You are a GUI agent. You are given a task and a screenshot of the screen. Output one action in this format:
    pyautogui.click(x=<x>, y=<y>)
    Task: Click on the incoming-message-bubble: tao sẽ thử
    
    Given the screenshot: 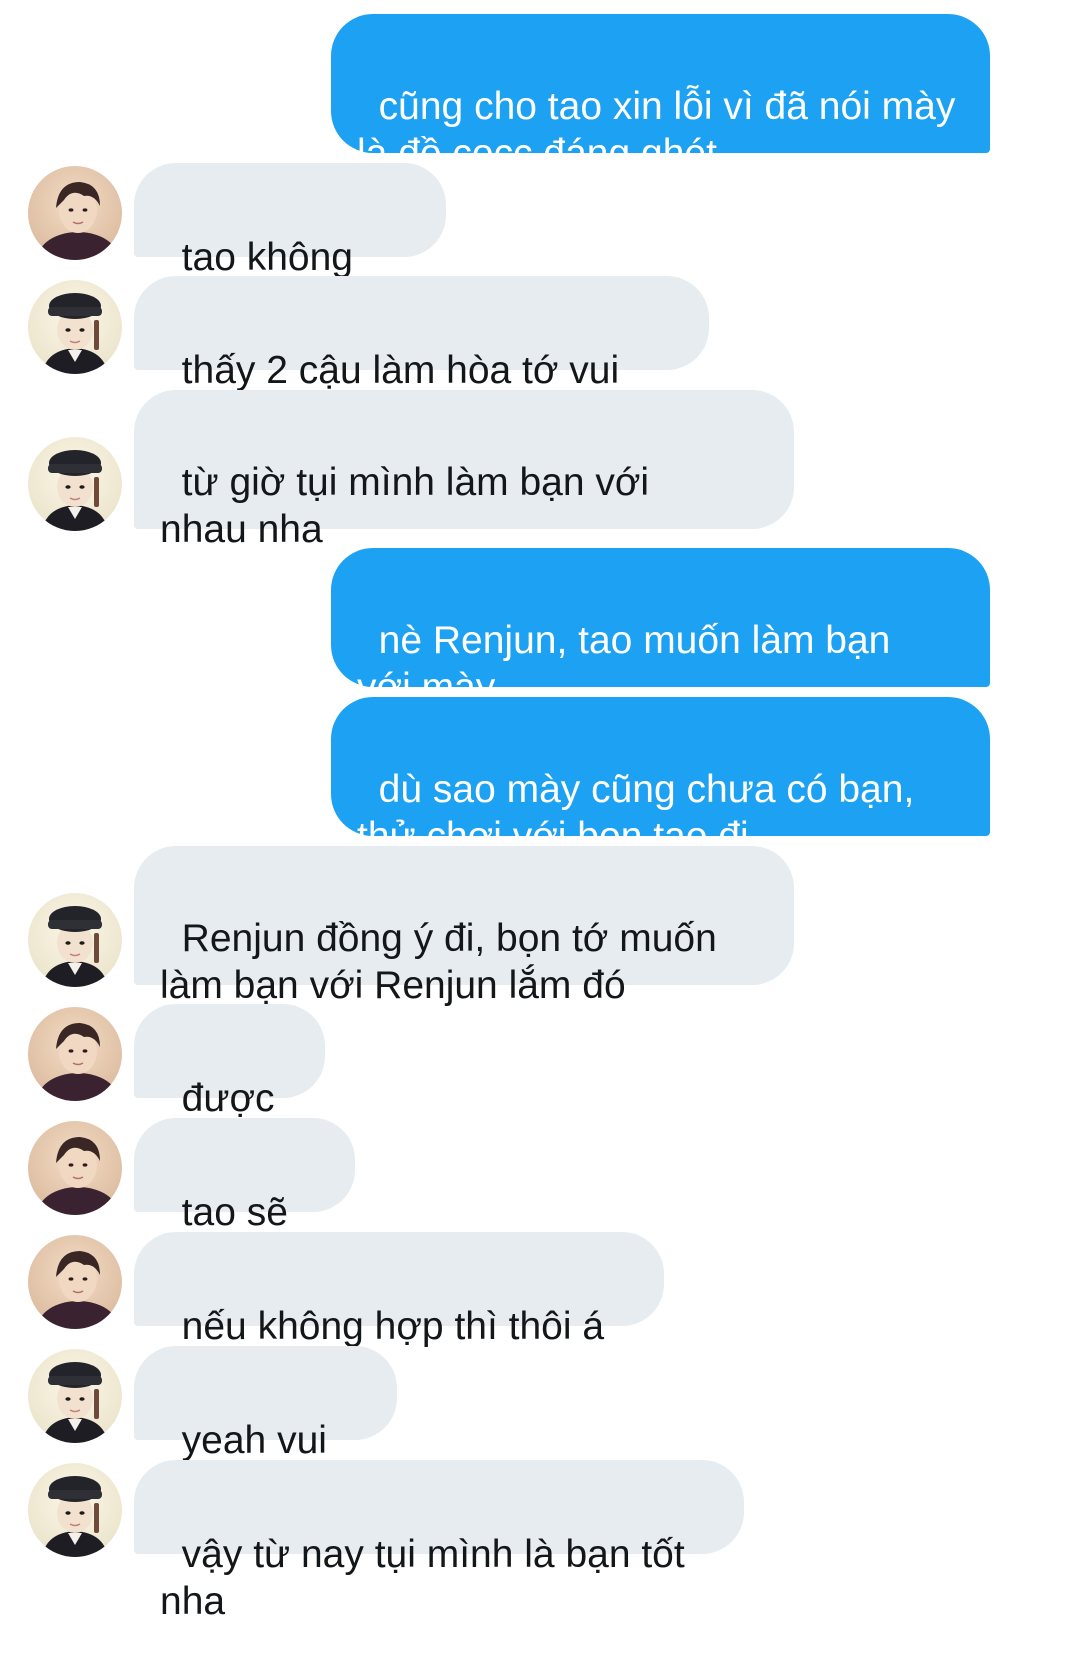 What is the action you would take?
    pyautogui.click(x=244, y=1199)
    